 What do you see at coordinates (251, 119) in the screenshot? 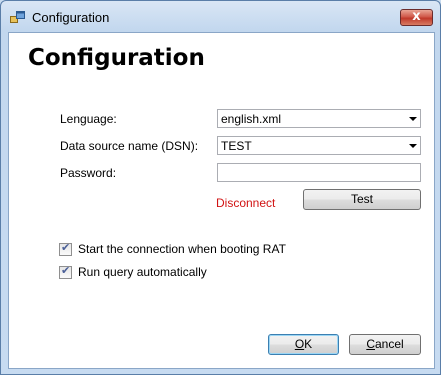
I see `language-select-value: english.xml` at bounding box center [251, 119].